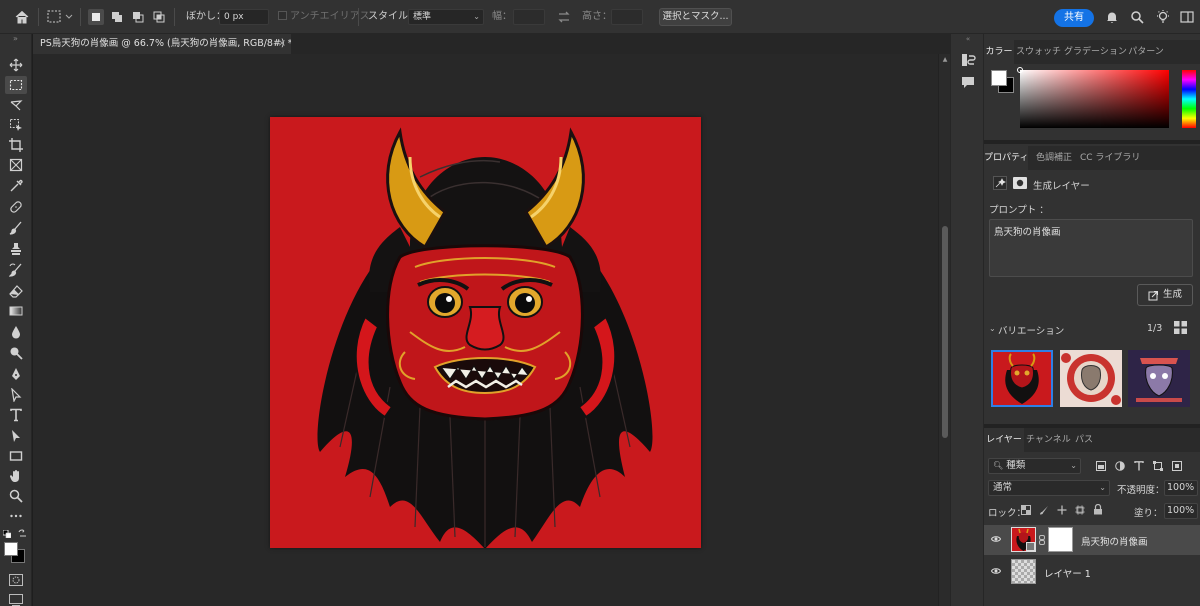 This screenshot has height=606, width=1200. What do you see at coordinates (1091, 248) in the screenshot?
I see `prompt-textarea: 鳥天狗の肖像画` at bounding box center [1091, 248].